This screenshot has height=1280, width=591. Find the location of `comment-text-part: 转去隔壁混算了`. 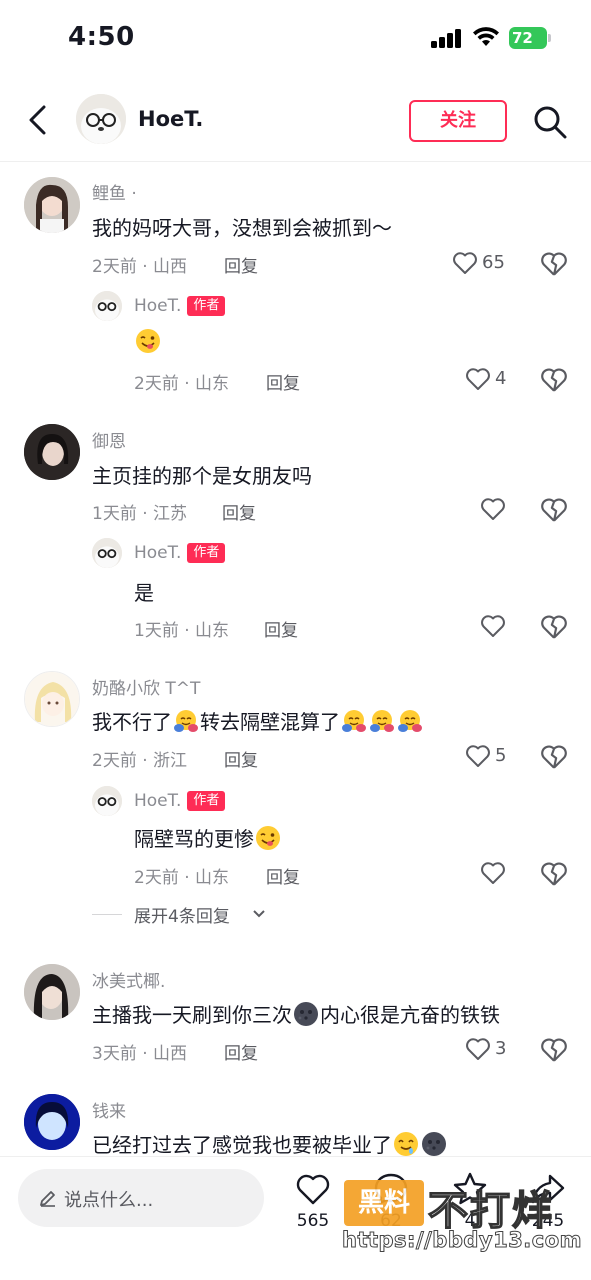

comment-text-part: 转去隔壁混算了 is located at coordinates (270, 722).